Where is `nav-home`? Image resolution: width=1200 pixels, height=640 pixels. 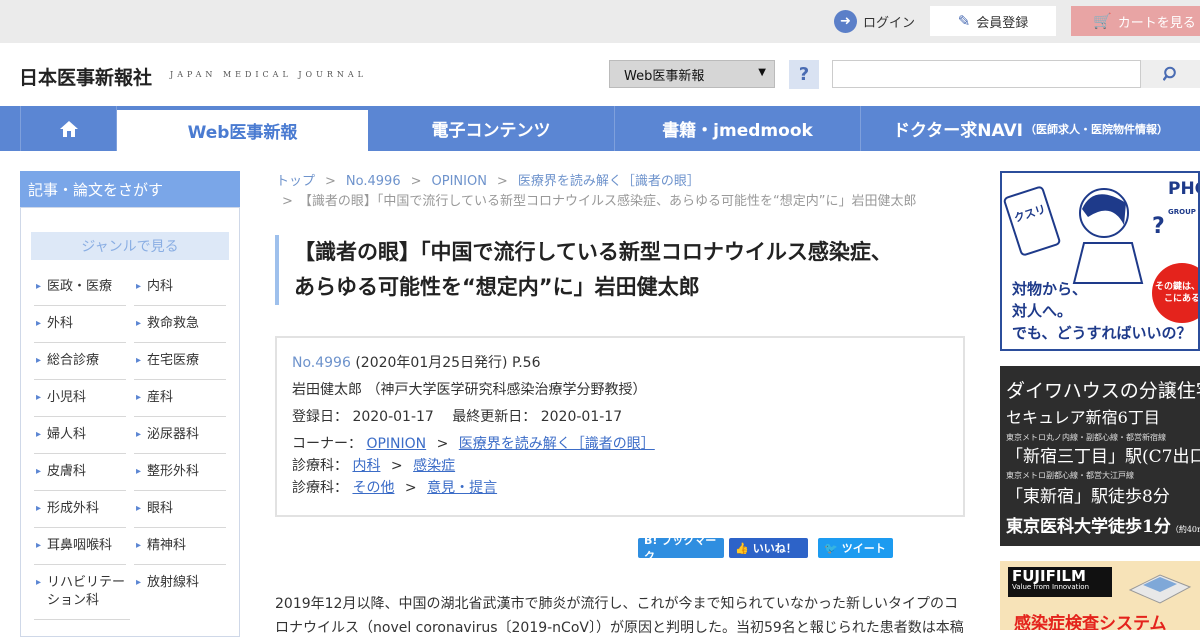 nav-home is located at coordinates (68, 128).